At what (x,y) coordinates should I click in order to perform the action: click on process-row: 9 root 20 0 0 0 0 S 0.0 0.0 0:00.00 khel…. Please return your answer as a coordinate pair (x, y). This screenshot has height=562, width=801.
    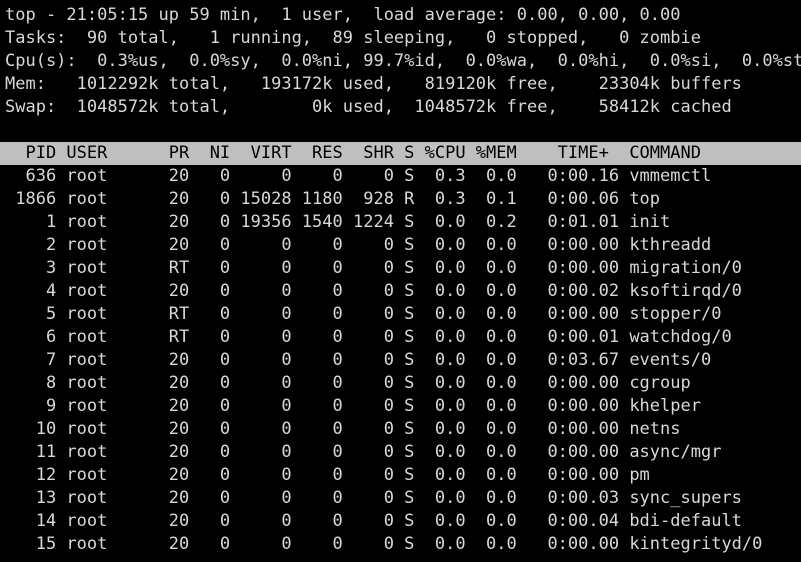
    Looking at the image, I should click on (403, 406).